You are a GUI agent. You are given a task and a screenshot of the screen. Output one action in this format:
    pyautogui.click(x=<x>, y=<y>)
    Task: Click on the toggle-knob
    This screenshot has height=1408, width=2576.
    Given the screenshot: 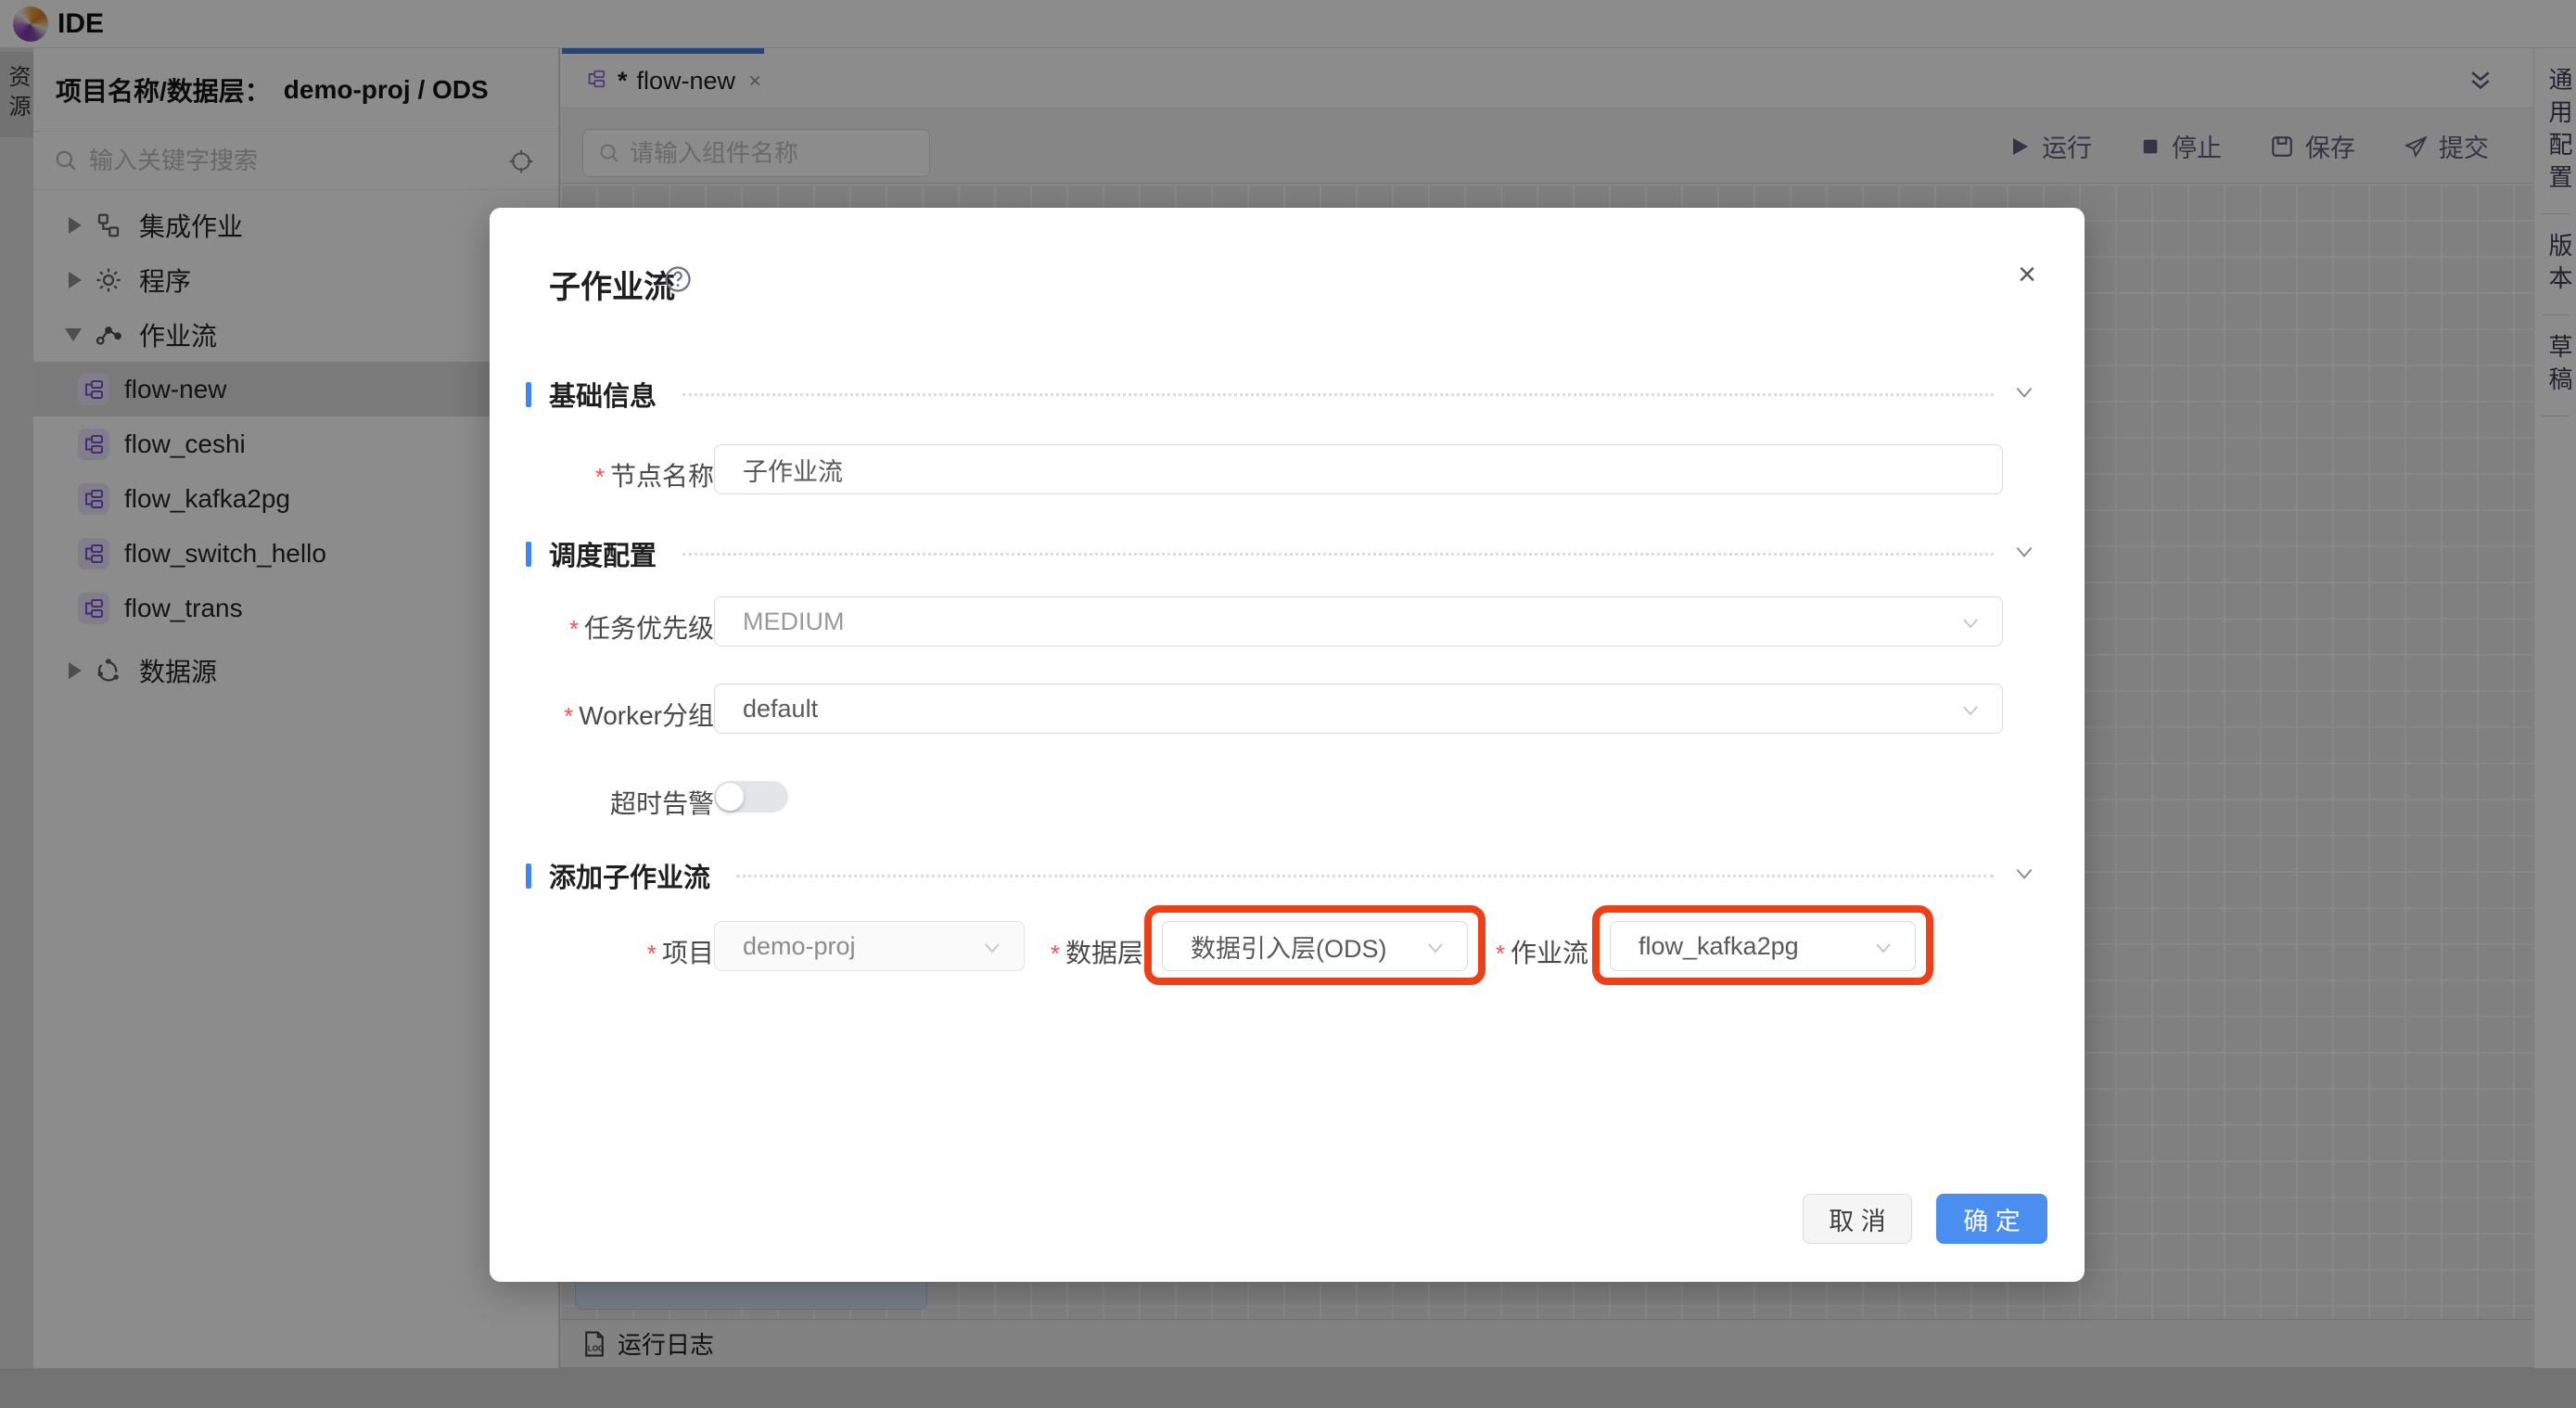 What is the action you would take?
    pyautogui.click(x=730, y=797)
    